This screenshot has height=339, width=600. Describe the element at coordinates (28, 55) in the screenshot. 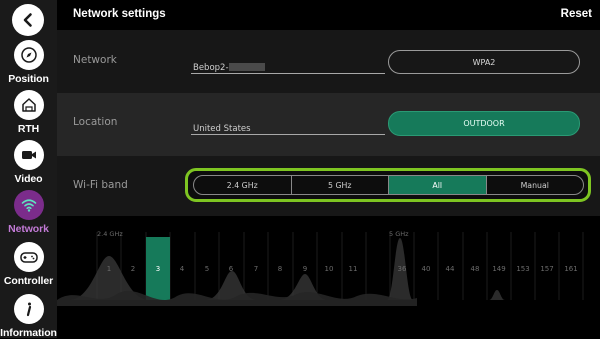

I see `compass-icon` at that location.